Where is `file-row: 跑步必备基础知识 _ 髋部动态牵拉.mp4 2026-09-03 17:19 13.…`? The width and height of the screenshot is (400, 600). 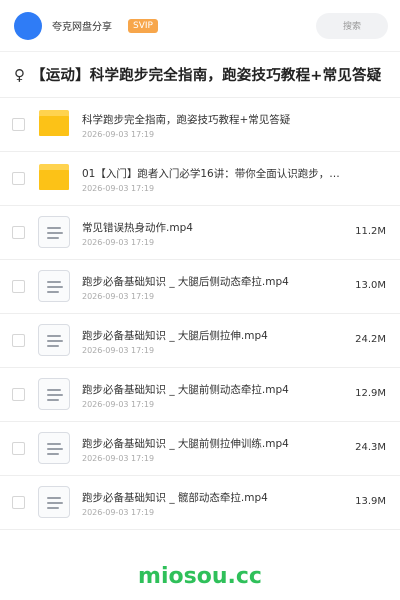
file-row: 跑步必备基础知识 _ 髋部动态牵拉.mp4 2026-09-03 17:19 13.… is located at coordinates (200, 503).